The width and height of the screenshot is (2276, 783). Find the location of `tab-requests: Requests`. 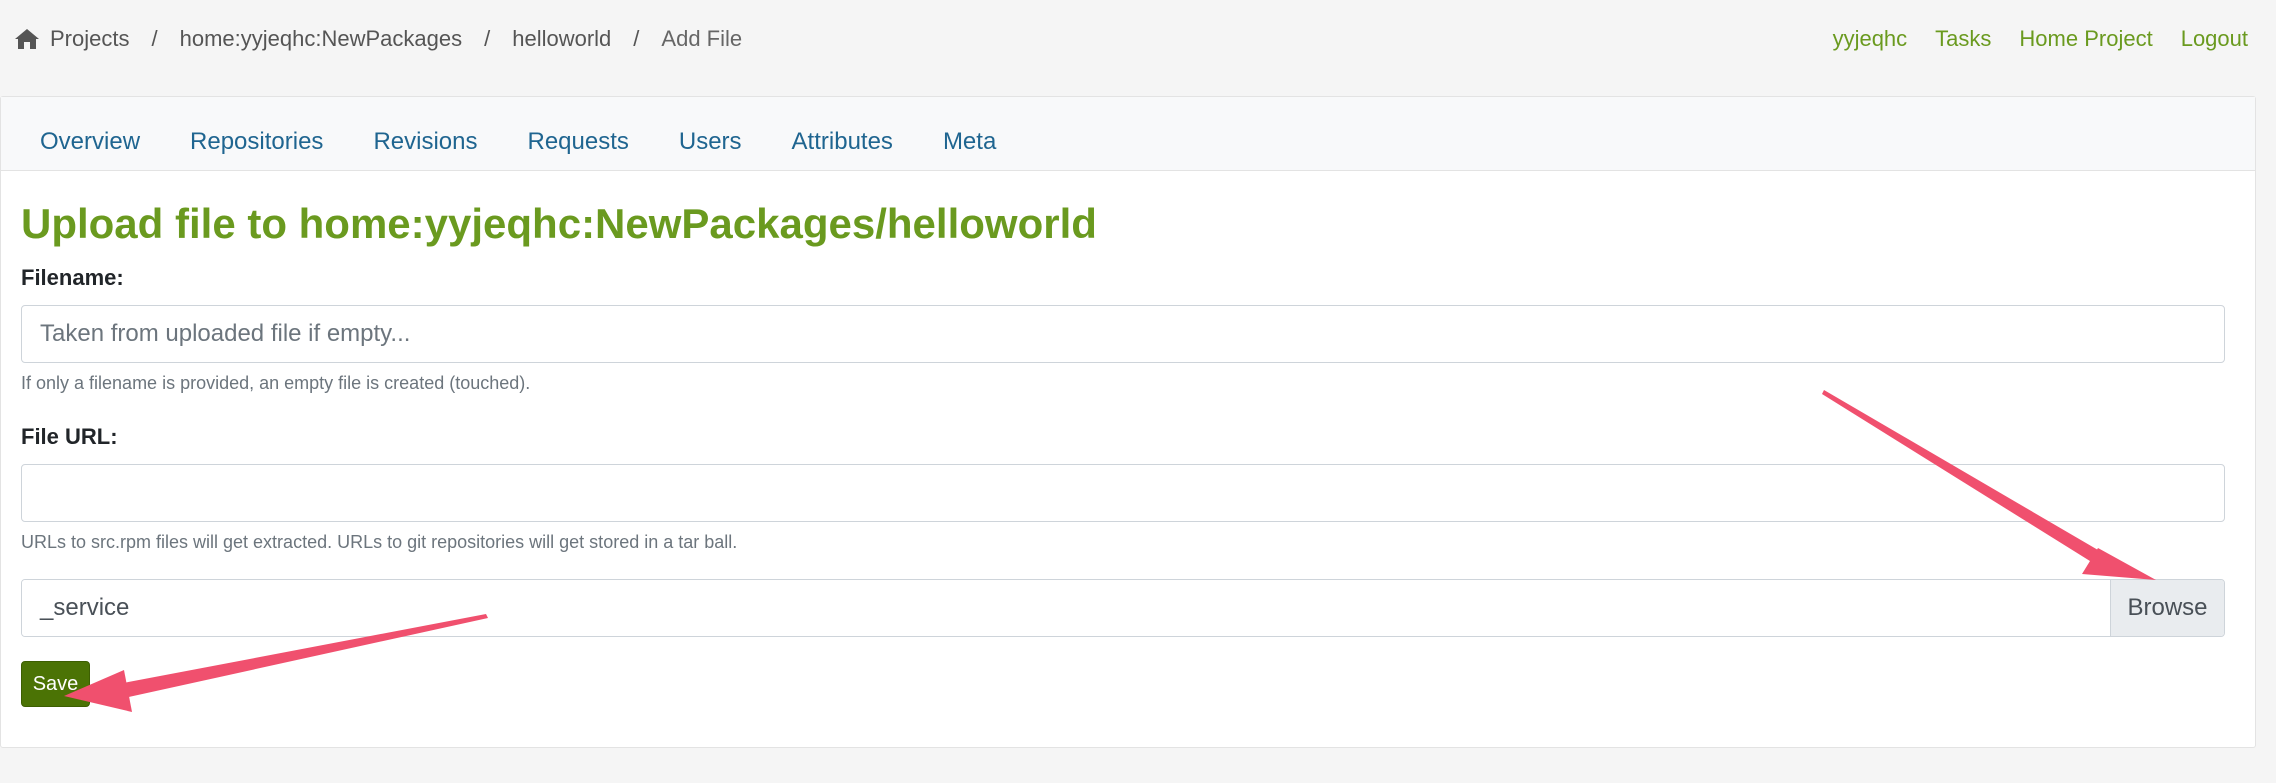

tab-requests: Requests is located at coordinates (577, 149).